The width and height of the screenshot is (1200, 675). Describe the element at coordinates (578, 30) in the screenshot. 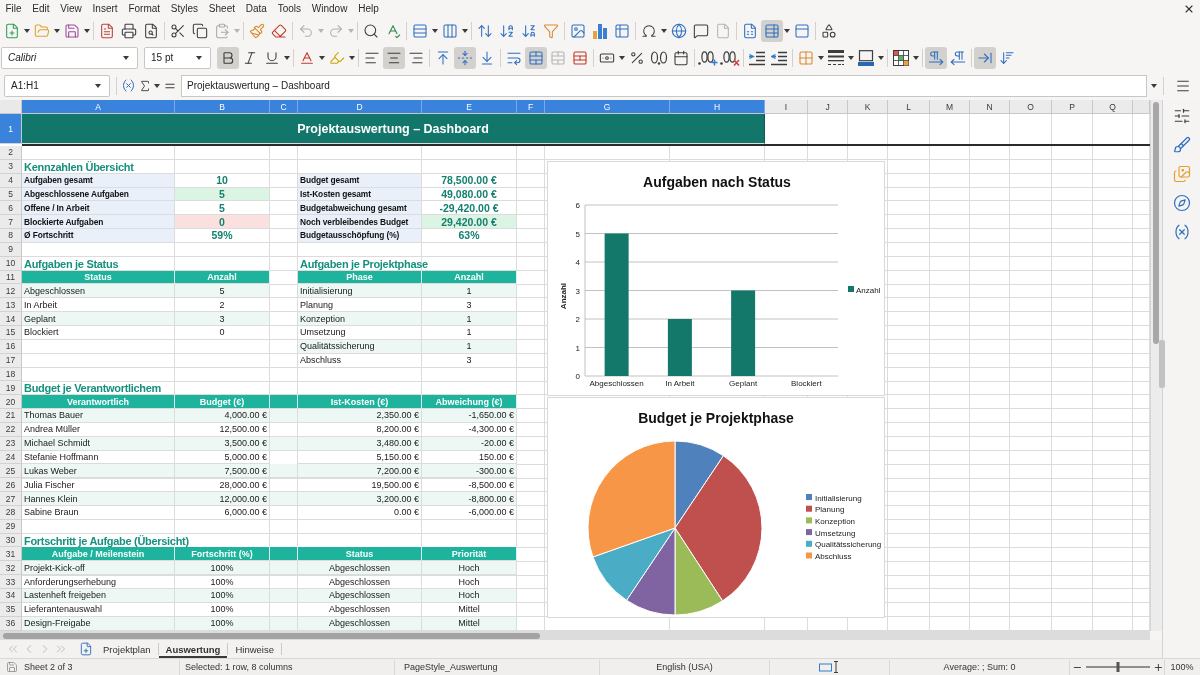

I see `image-icon` at that location.